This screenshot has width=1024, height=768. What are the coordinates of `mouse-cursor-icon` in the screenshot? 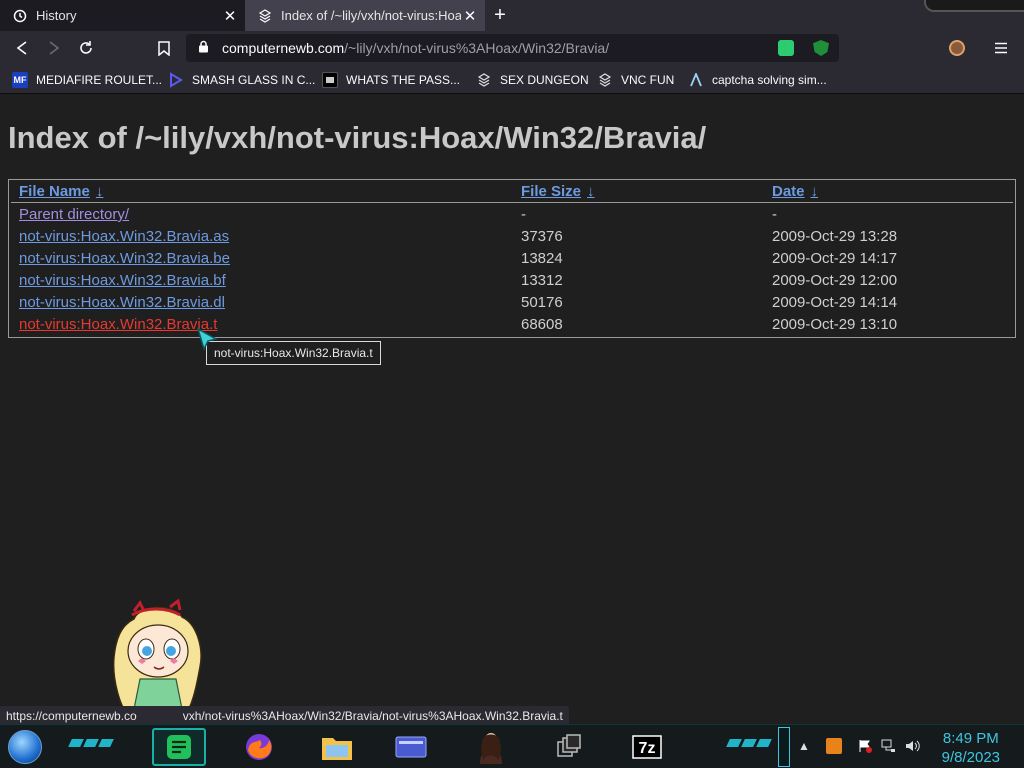 It's located at (207, 339).